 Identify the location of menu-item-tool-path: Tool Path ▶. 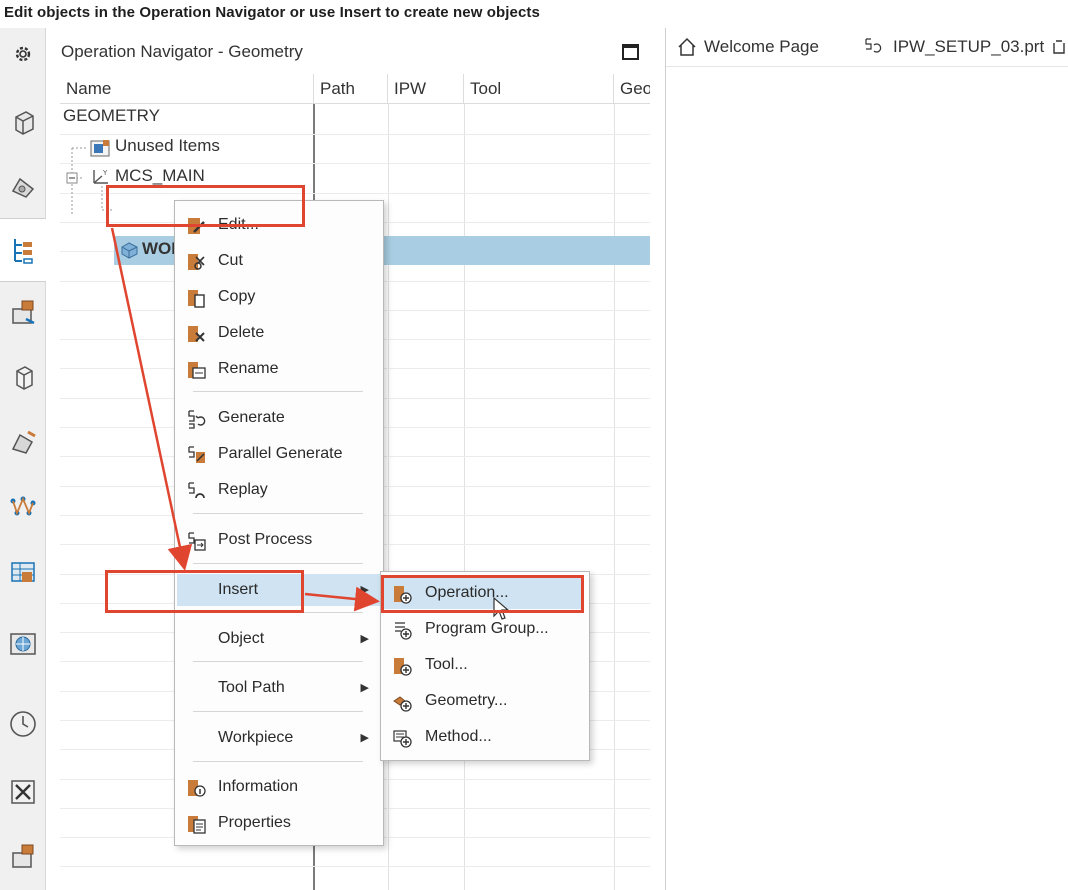
(279, 688).